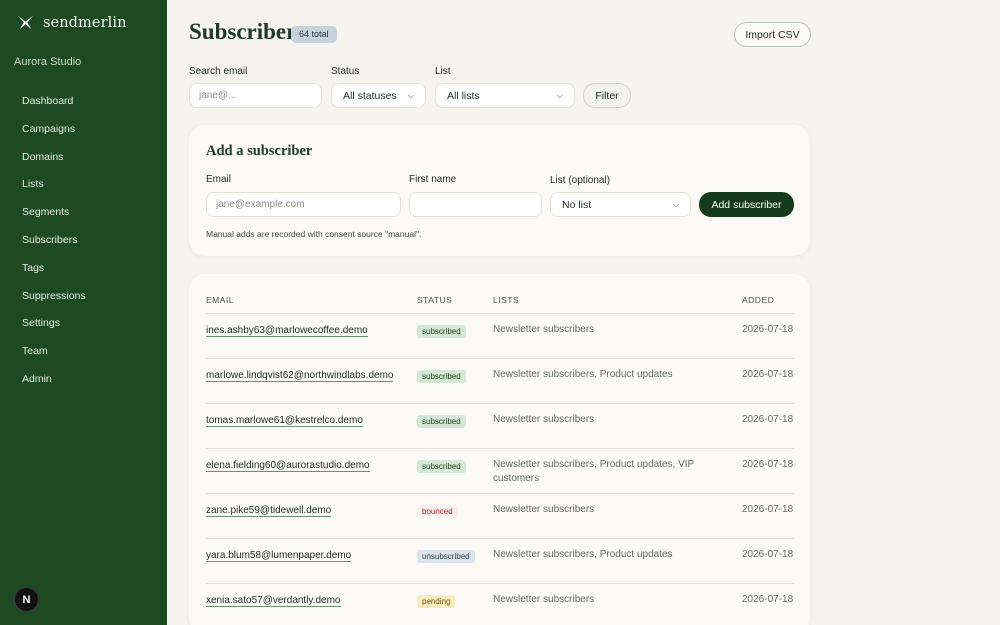  I want to click on column-header-lists: LISTS, so click(617, 301).